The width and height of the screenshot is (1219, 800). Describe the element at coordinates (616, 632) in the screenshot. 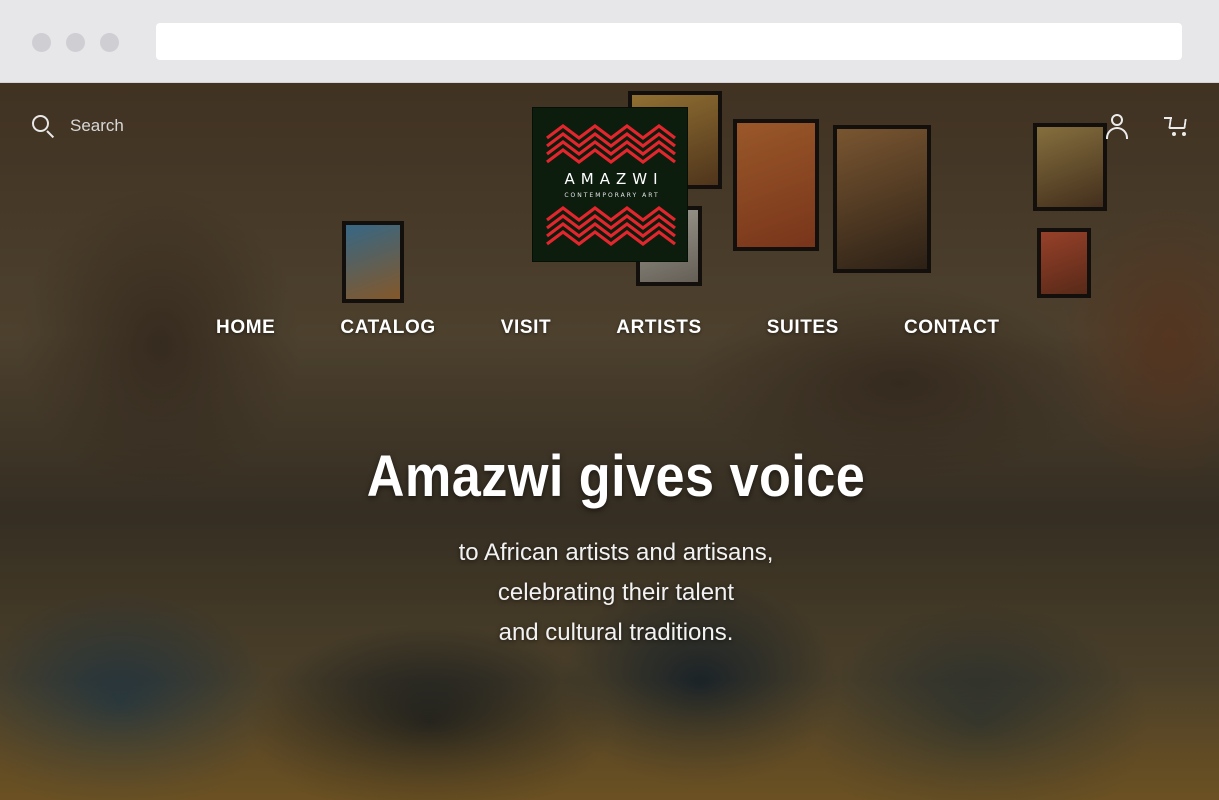

I see `hero-subtitle-line: and cultural traditions.` at that location.